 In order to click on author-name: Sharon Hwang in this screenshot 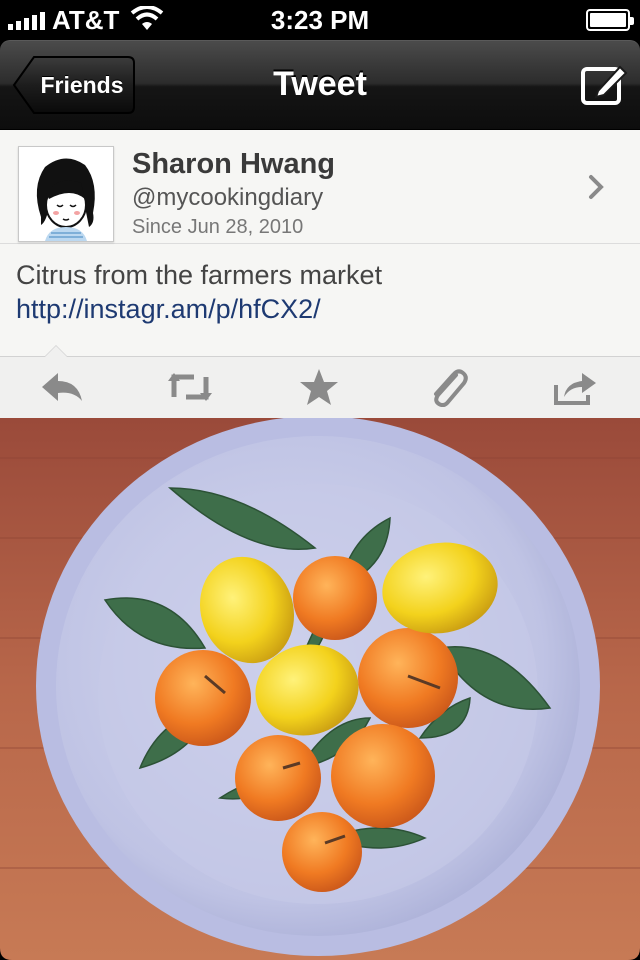, I will do `click(234, 164)`.